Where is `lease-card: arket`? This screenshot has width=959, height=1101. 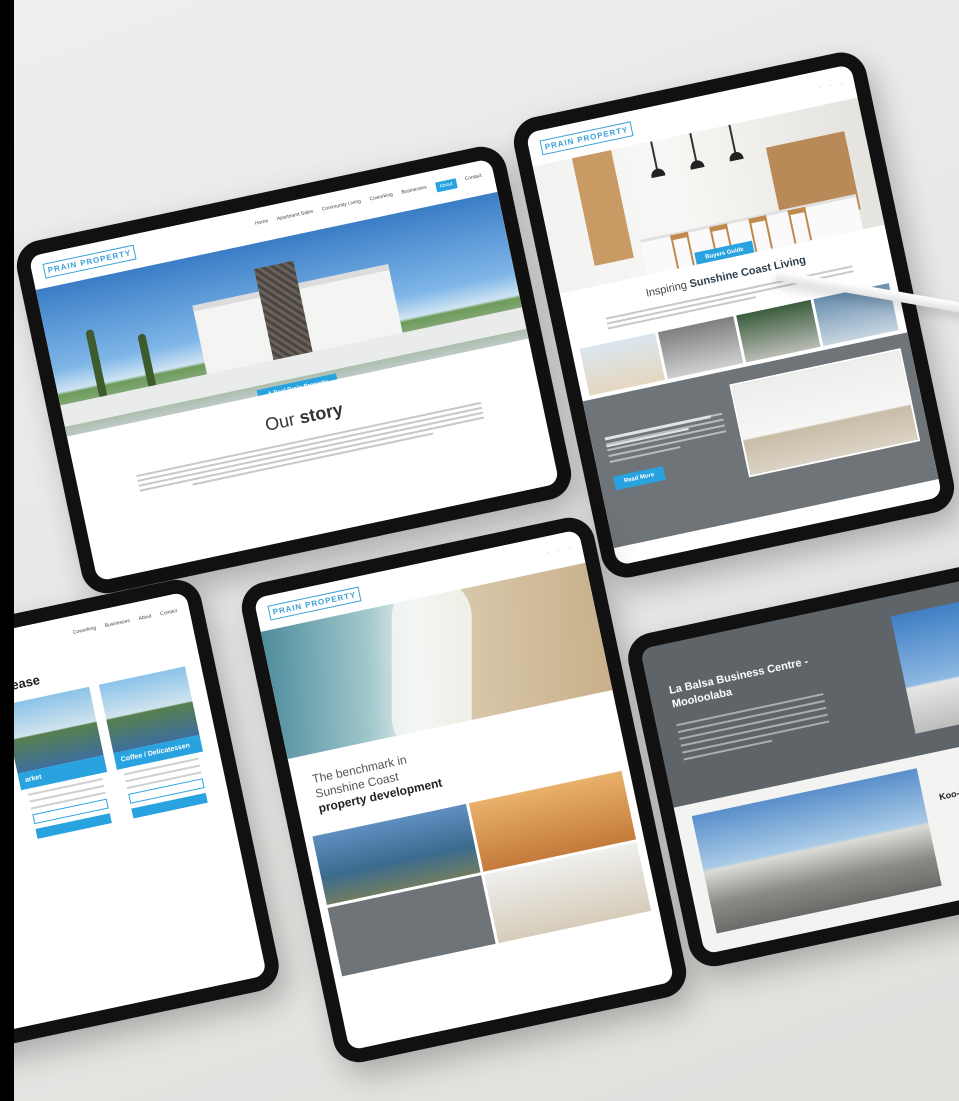 lease-card: arket is located at coordinates (66, 765).